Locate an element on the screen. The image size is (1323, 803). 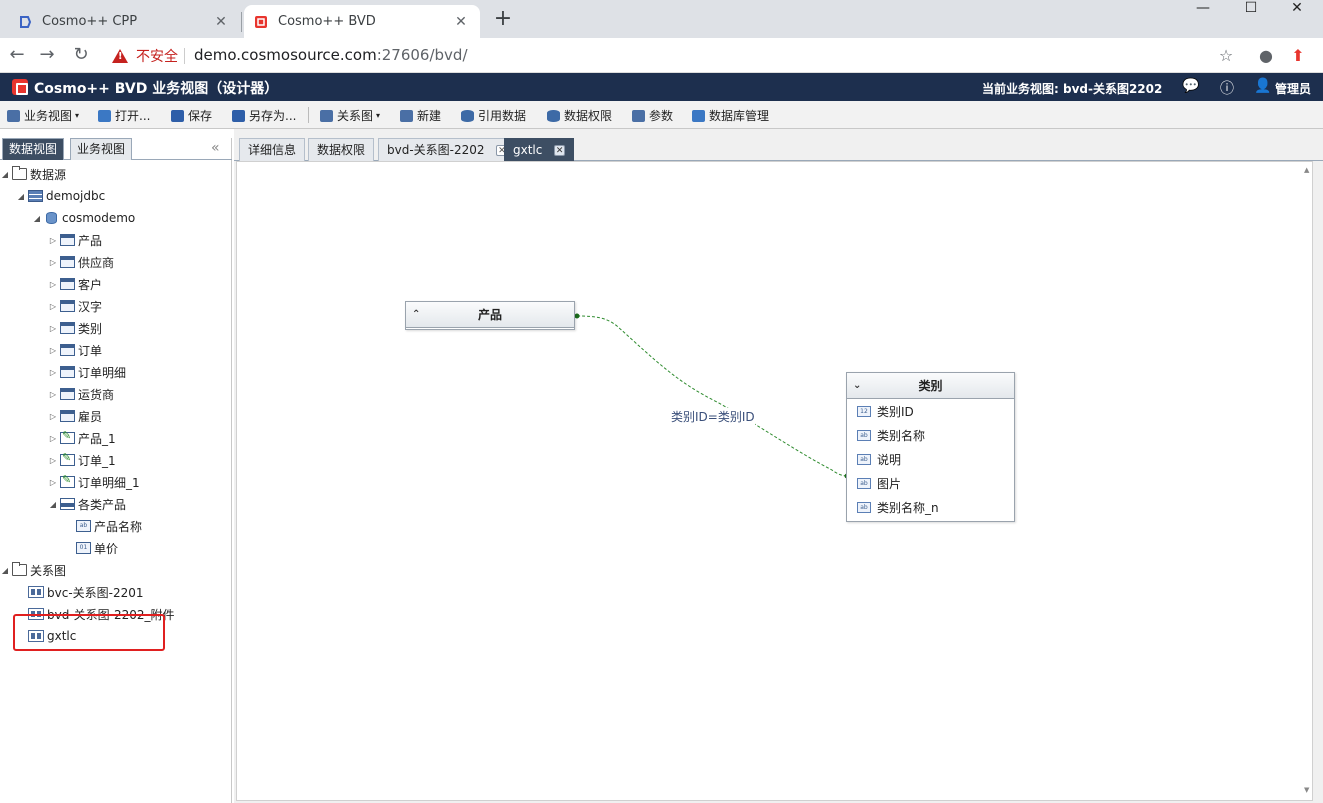
scroll-up-icon: ▲ is located at coordinates (1306, 170).